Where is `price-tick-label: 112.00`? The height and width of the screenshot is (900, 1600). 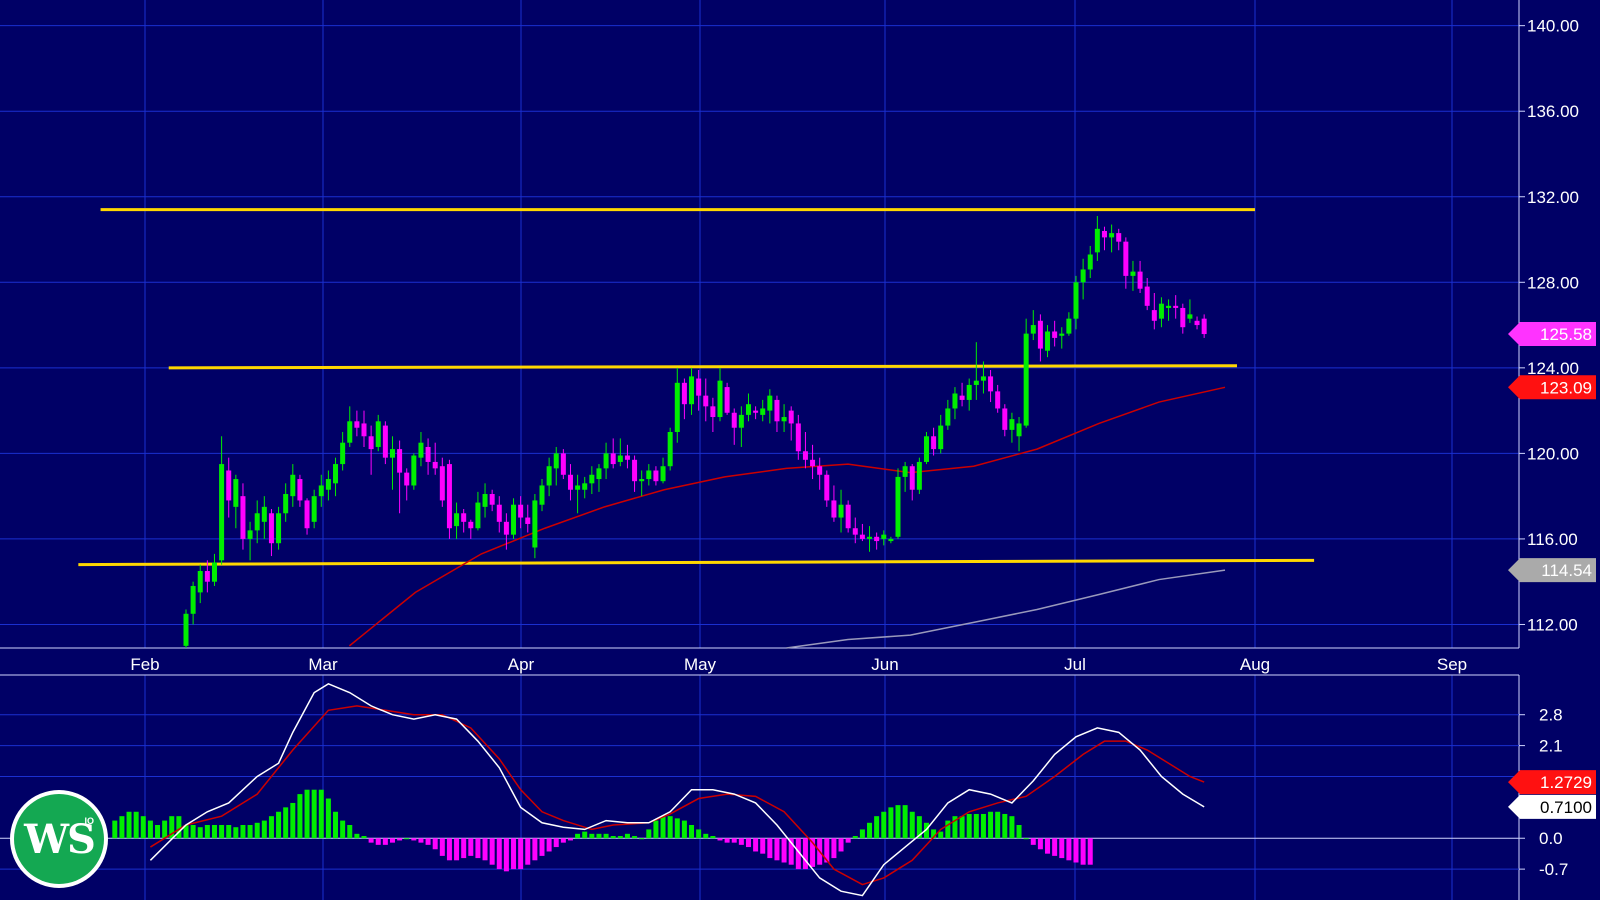 price-tick-label: 112.00 is located at coordinates (1552, 624).